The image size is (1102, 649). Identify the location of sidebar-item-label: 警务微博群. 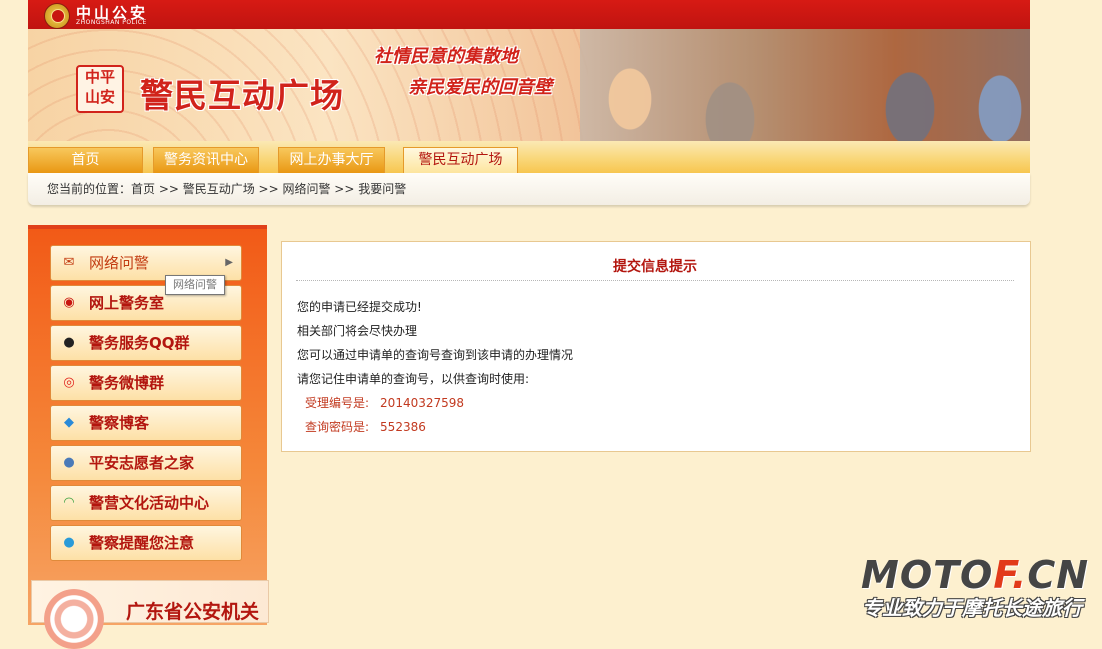
(127, 383).